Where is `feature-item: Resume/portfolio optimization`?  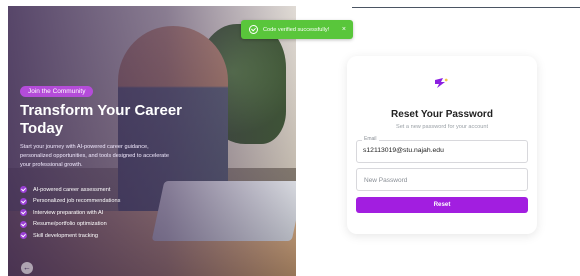
feature-item: Resume/portfolio optimization is located at coordinates (70, 225).